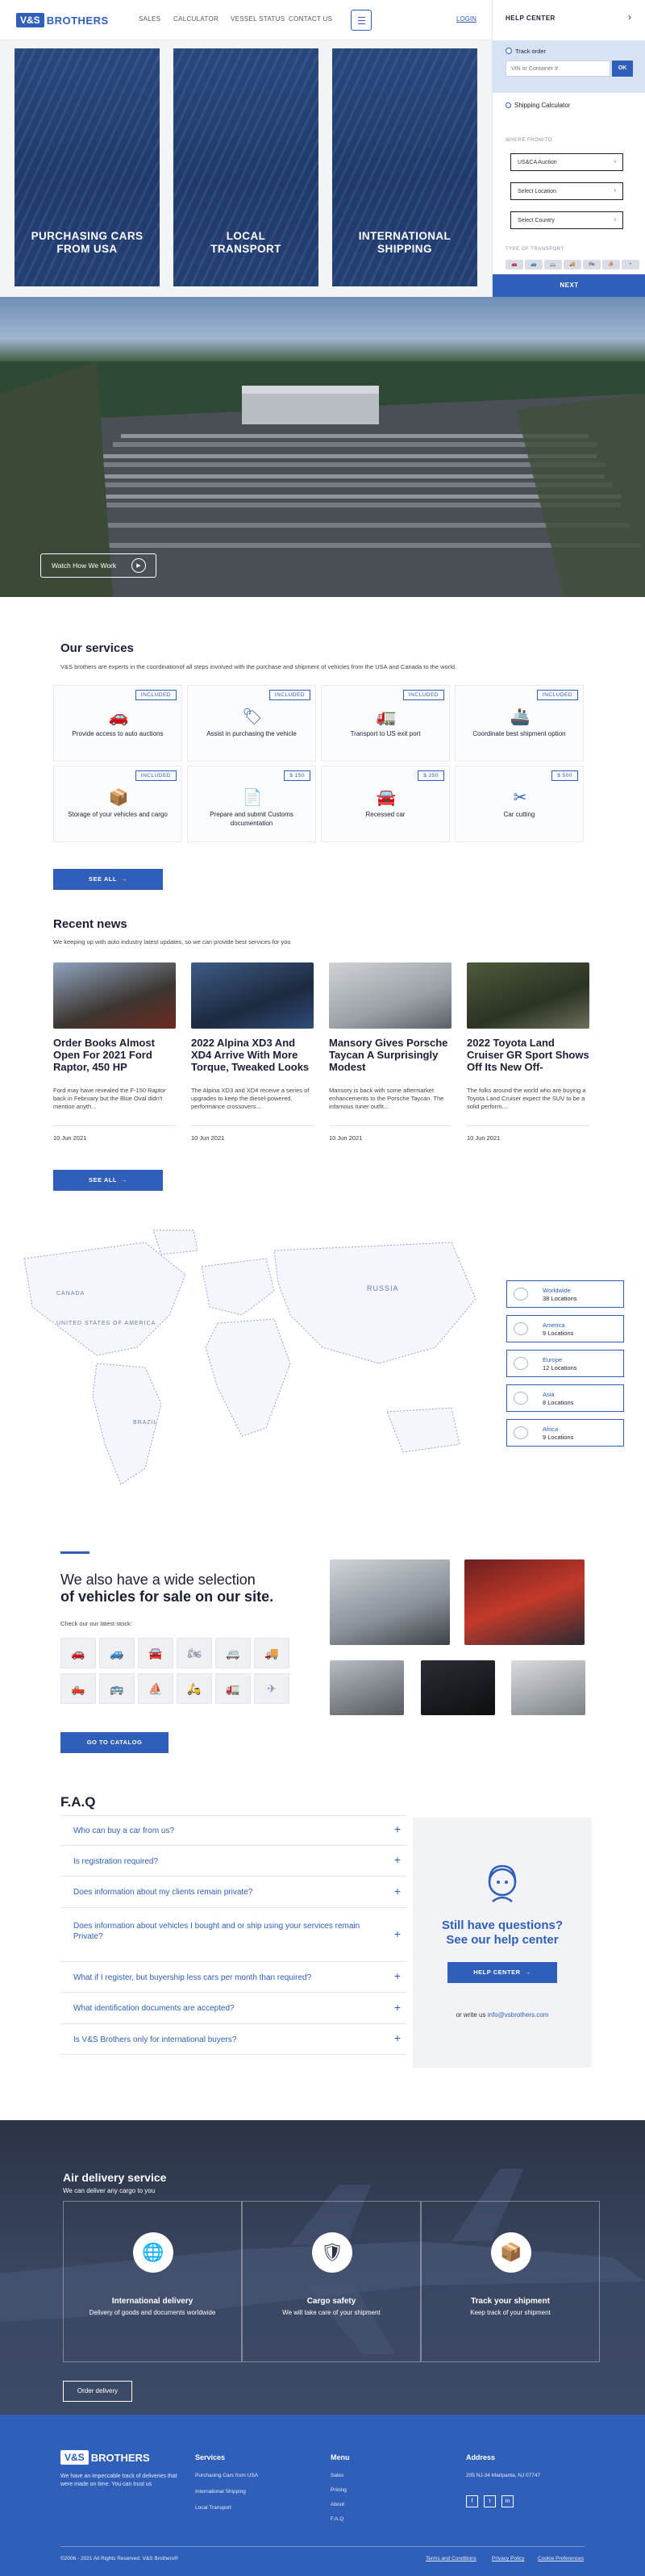 Image resolution: width=645 pixels, height=2576 pixels. What do you see at coordinates (218, 1861) in the screenshot?
I see `faq-question: Is registration required?` at bounding box center [218, 1861].